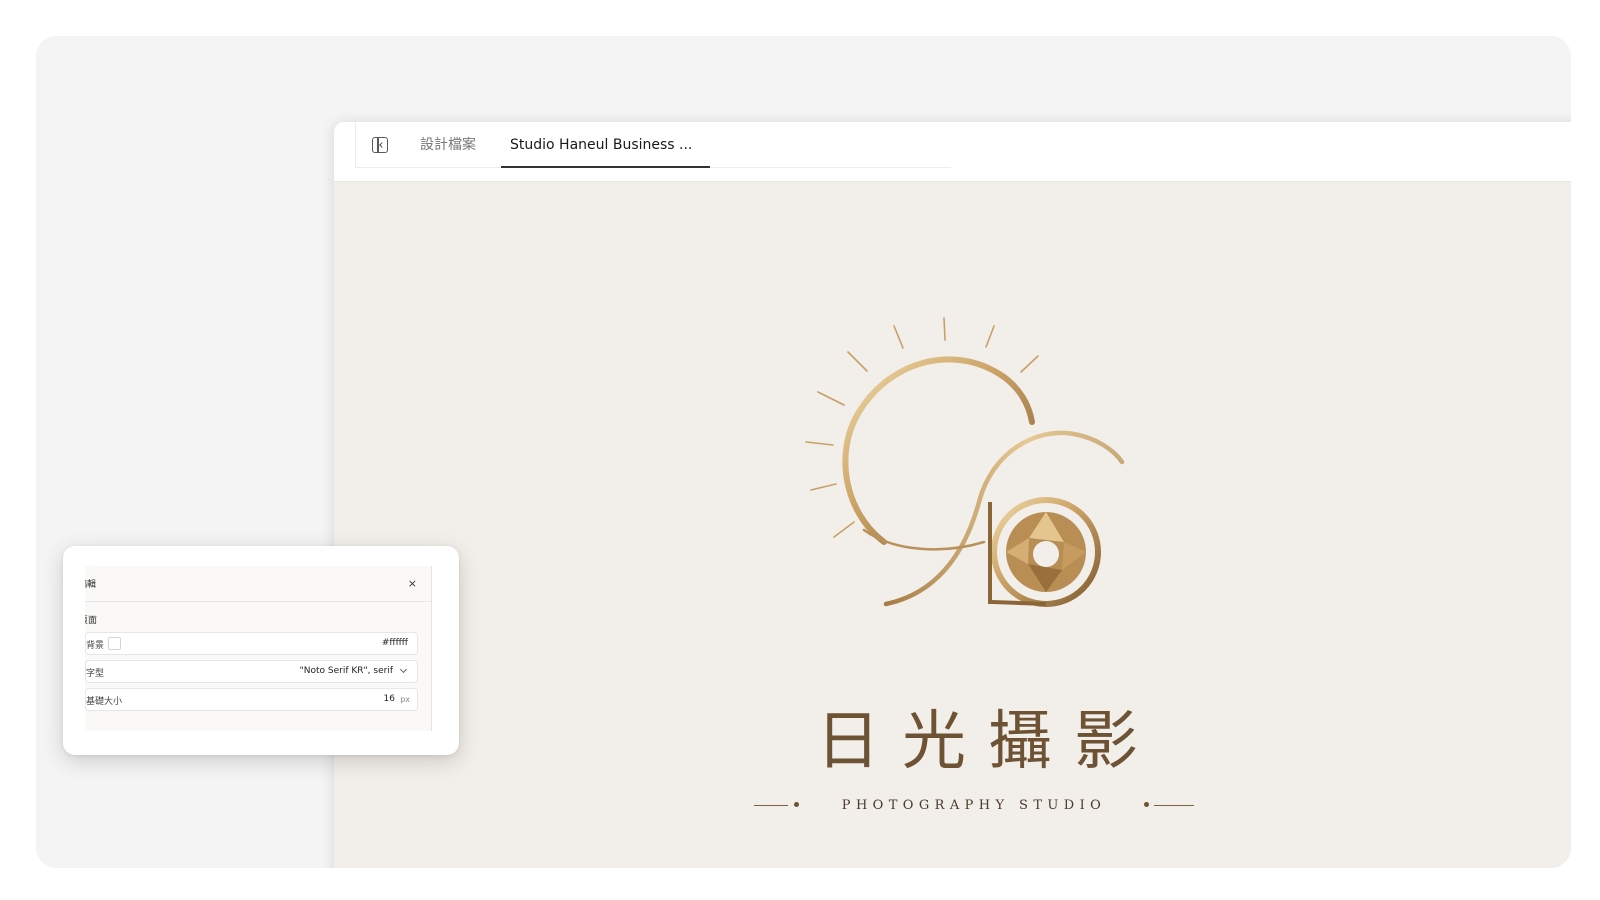 The height and width of the screenshot is (900, 1600). I want to click on font-value: "Noto Serif KR", serif, so click(346, 671).